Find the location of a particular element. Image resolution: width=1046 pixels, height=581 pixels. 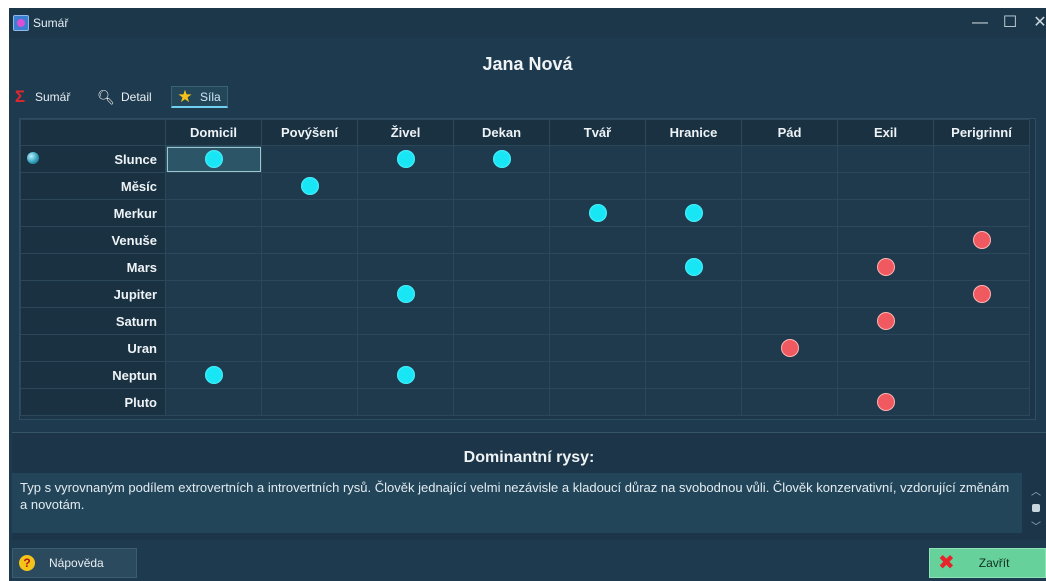

scroll-down-icon: ﹀ is located at coordinates (1036, 525).